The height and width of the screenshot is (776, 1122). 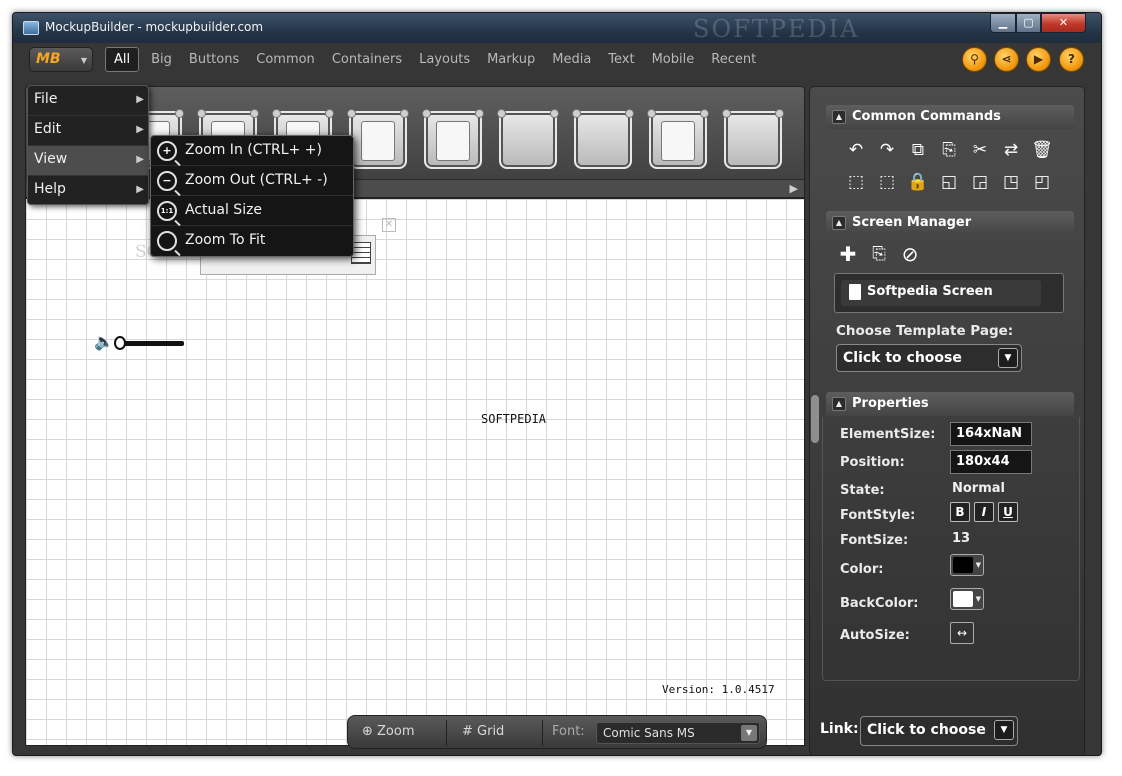 I want to click on volume-slider-element: 🔈, so click(x=144, y=343).